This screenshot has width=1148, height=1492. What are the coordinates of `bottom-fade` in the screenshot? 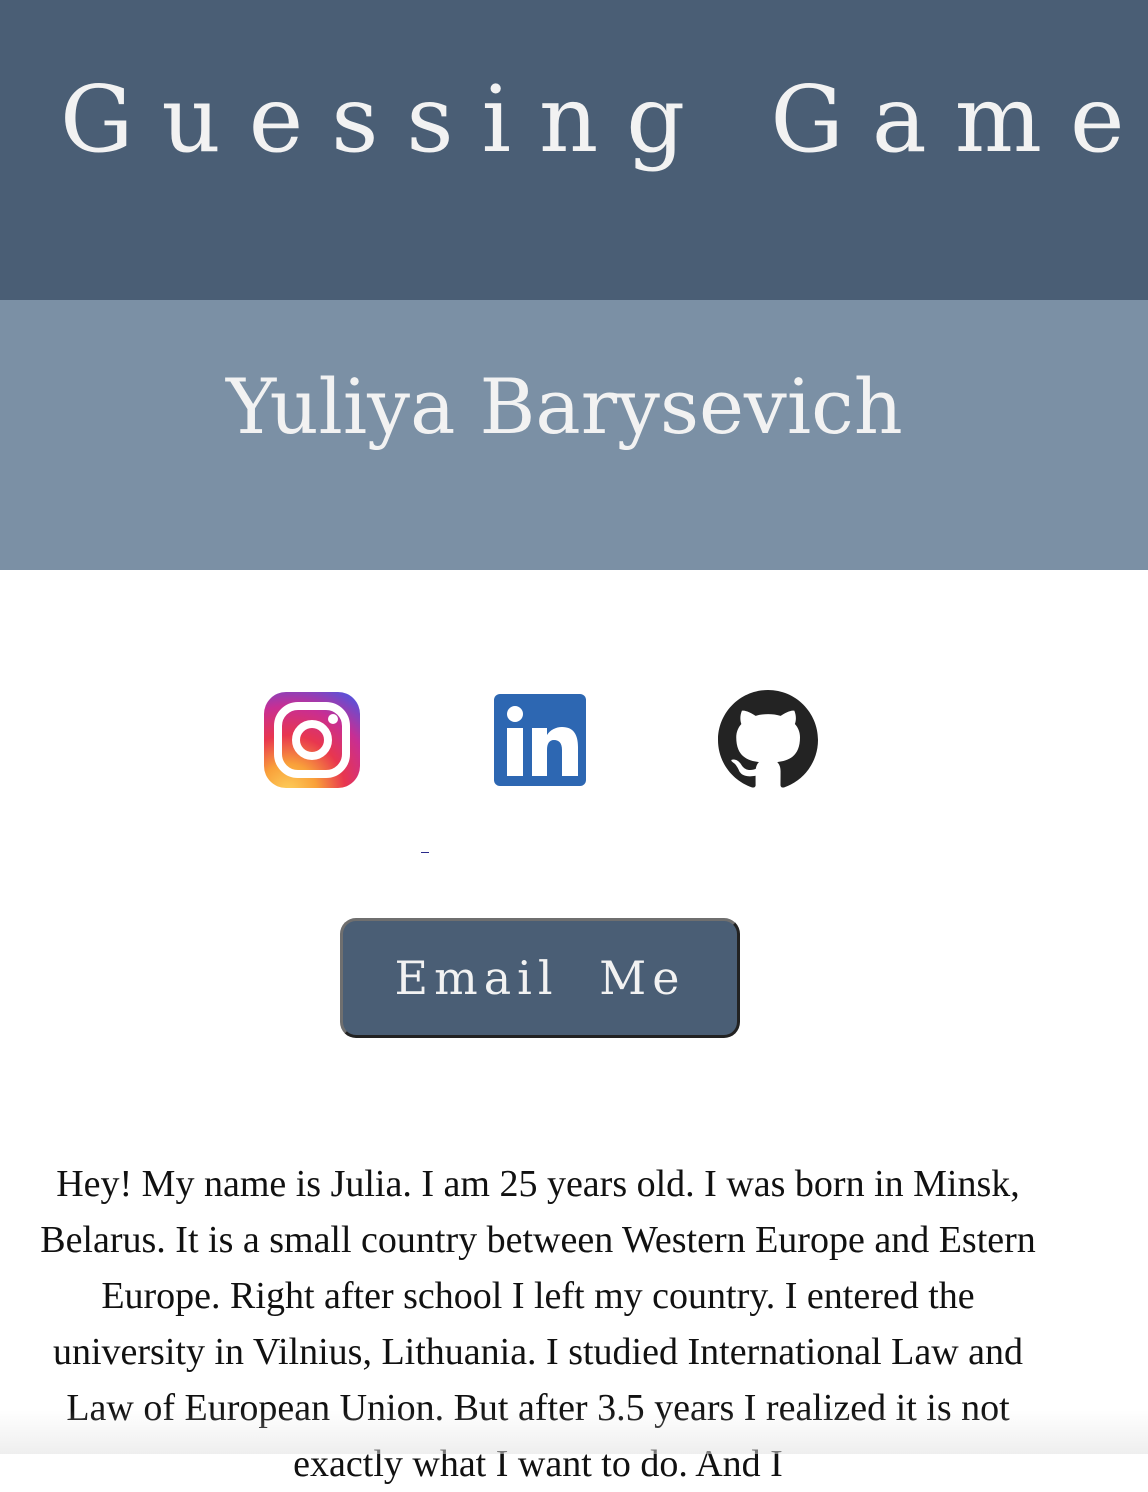 It's located at (574, 1432).